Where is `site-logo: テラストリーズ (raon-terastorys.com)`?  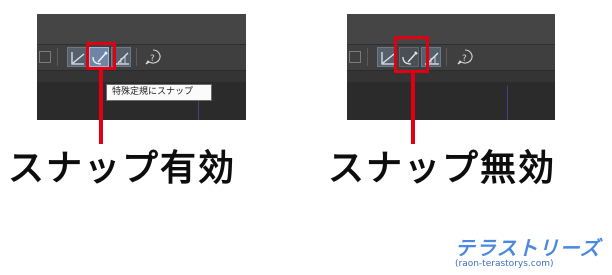
site-logo: テラストリーズ (raon-terastorys.com) is located at coordinates (528, 252).